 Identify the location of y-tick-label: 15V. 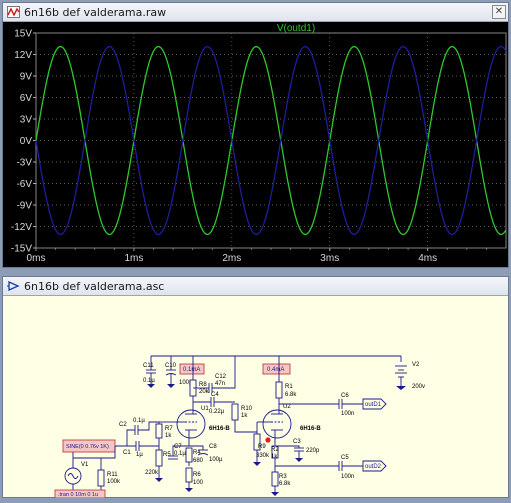
(23, 34).